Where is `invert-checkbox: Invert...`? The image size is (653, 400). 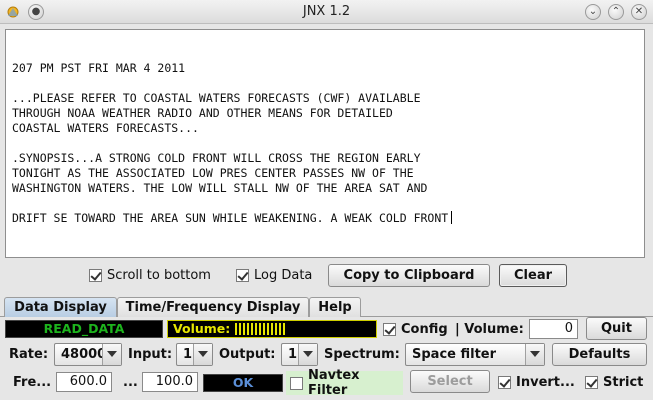 invert-checkbox: Invert... is located at coordinates (536, 382).